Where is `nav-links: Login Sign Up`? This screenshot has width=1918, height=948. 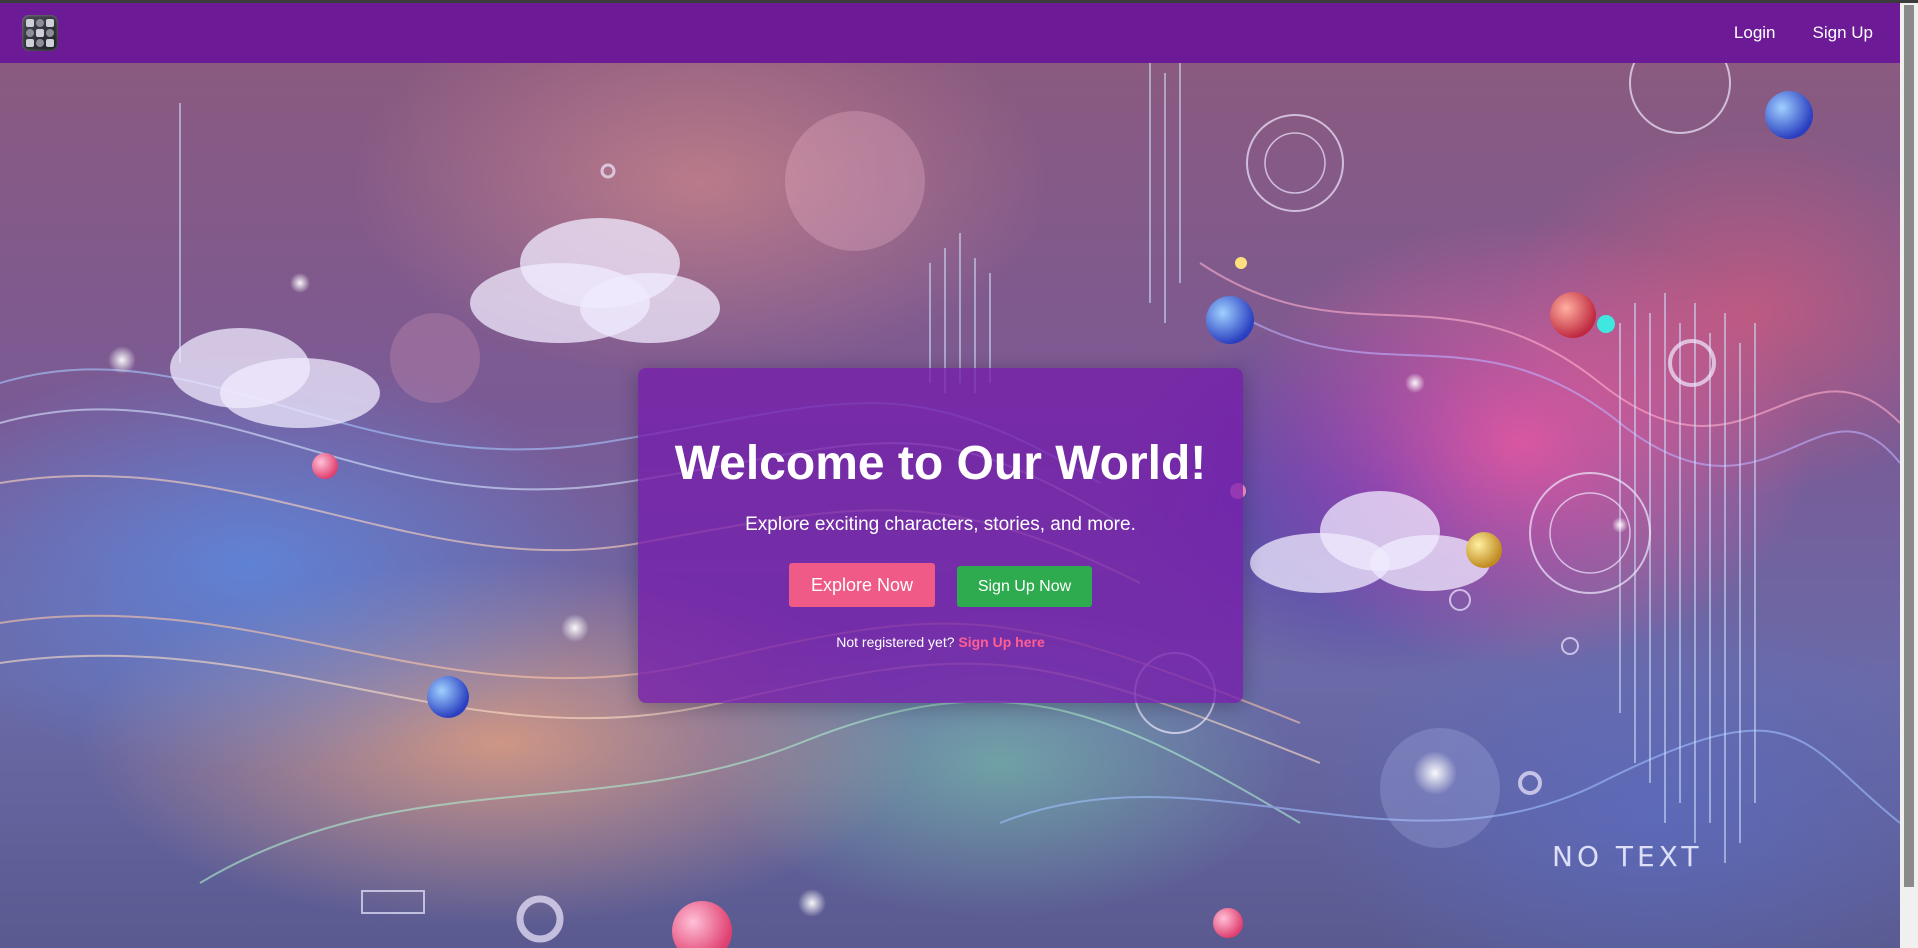 nav-links: Login Sign Up is located at coordinates (1806, 33).